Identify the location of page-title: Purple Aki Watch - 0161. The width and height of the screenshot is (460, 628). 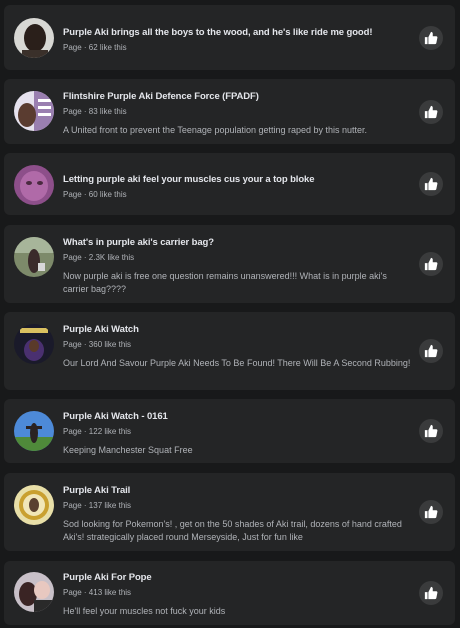
(237, 417).